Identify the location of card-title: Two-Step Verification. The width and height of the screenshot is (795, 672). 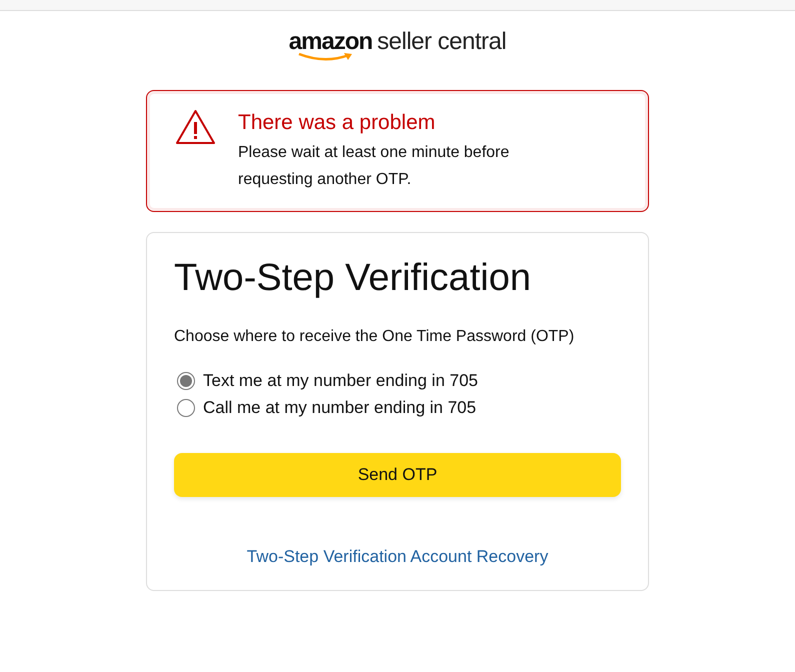
(353, 278).